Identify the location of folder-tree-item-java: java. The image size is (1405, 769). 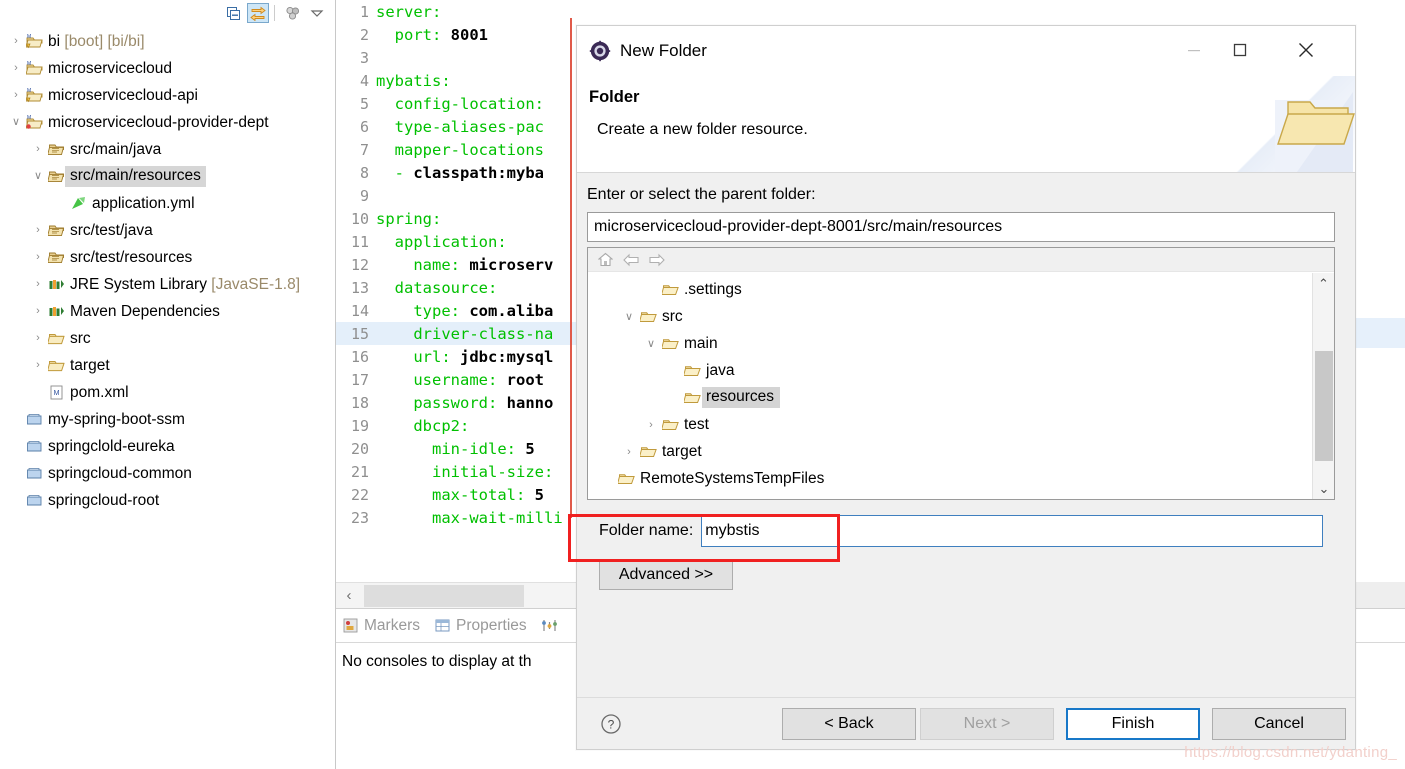
(950, 370).